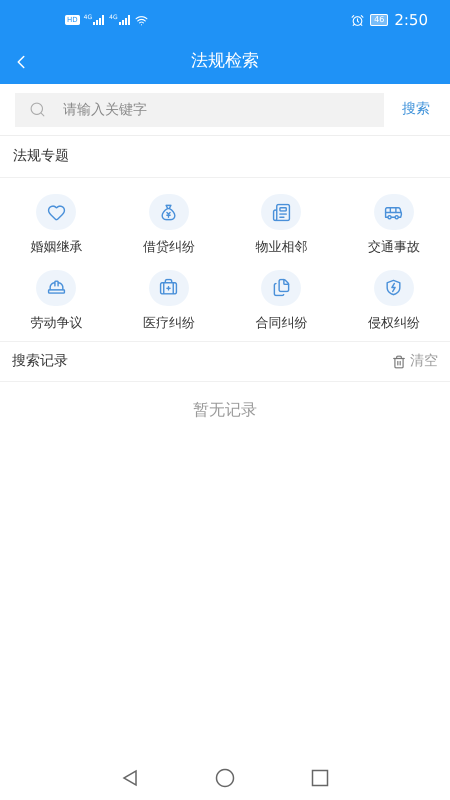 Image resolution: width=450 pixels, height=800 pixels. I want to click on section-title: 搜索记录, so click(40, 361).